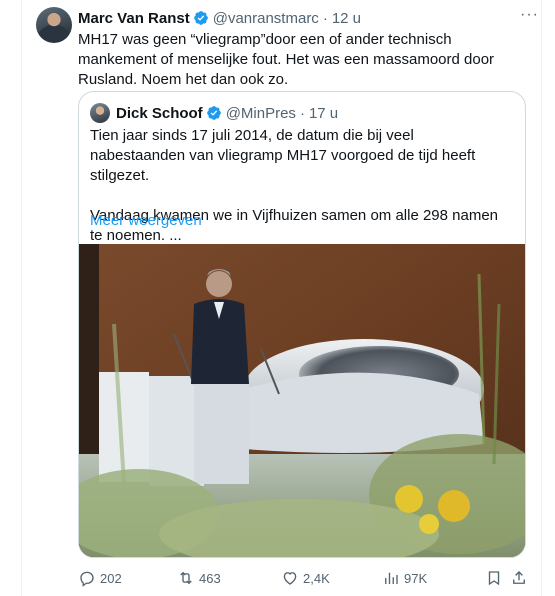 Image resolution: width=555 pixels, height=596 pixels. I want to click on share-icon, so click(519, 577).